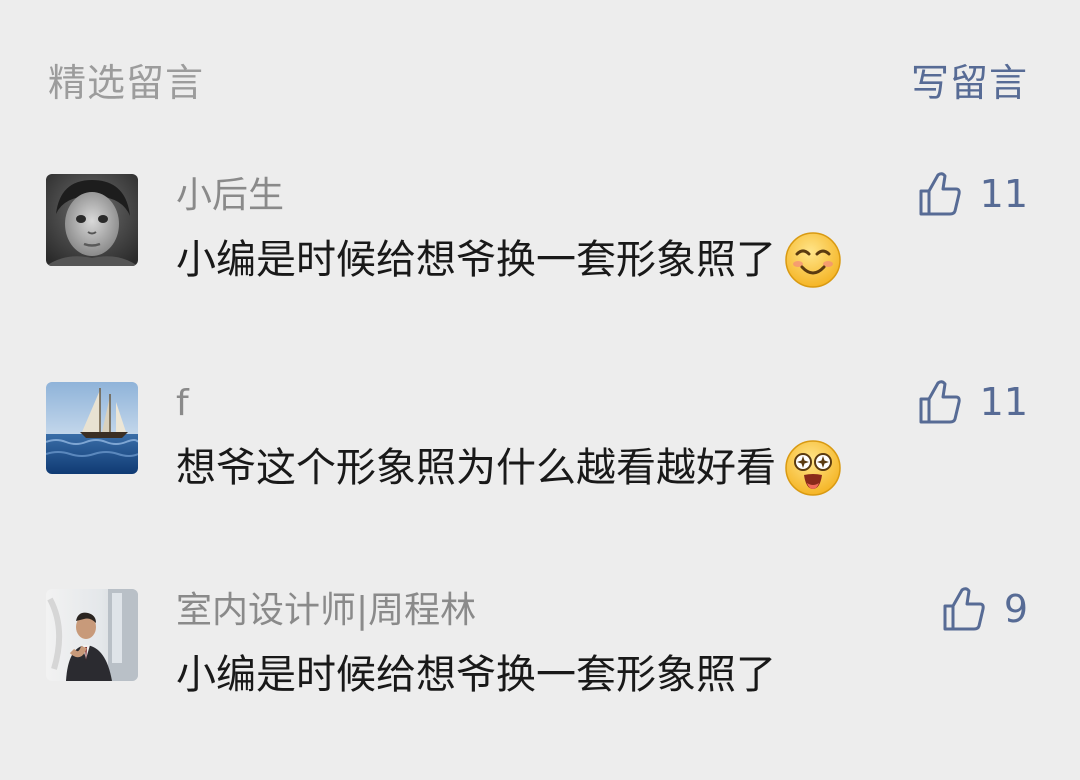  What do you see at coordinates (182, 404) in the screenshot?
I see `comment-nickname: f` at bounding box center [182, 404].